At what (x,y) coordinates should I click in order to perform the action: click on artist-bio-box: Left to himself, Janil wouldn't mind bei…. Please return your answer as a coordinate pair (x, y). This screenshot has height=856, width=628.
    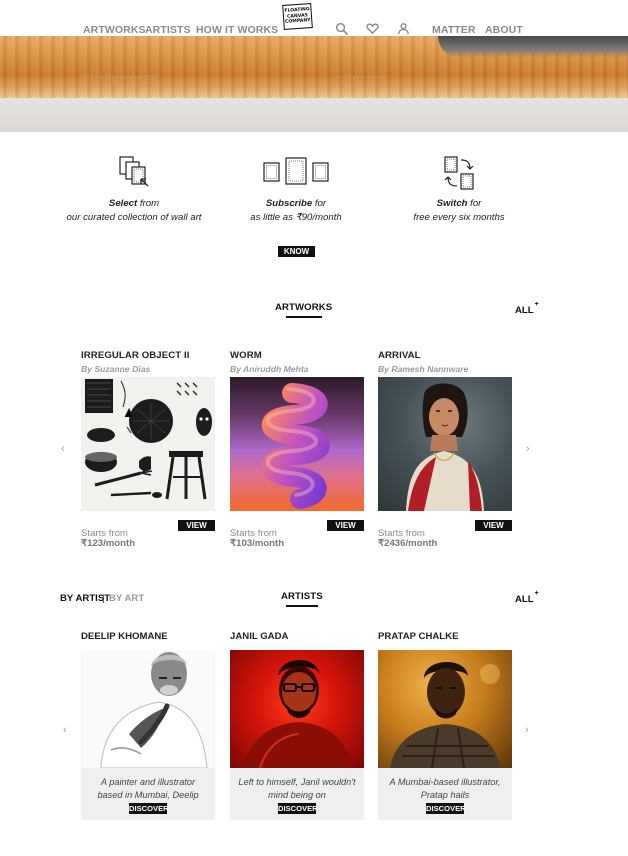
    Looking at the image, I should click on (297, 794).